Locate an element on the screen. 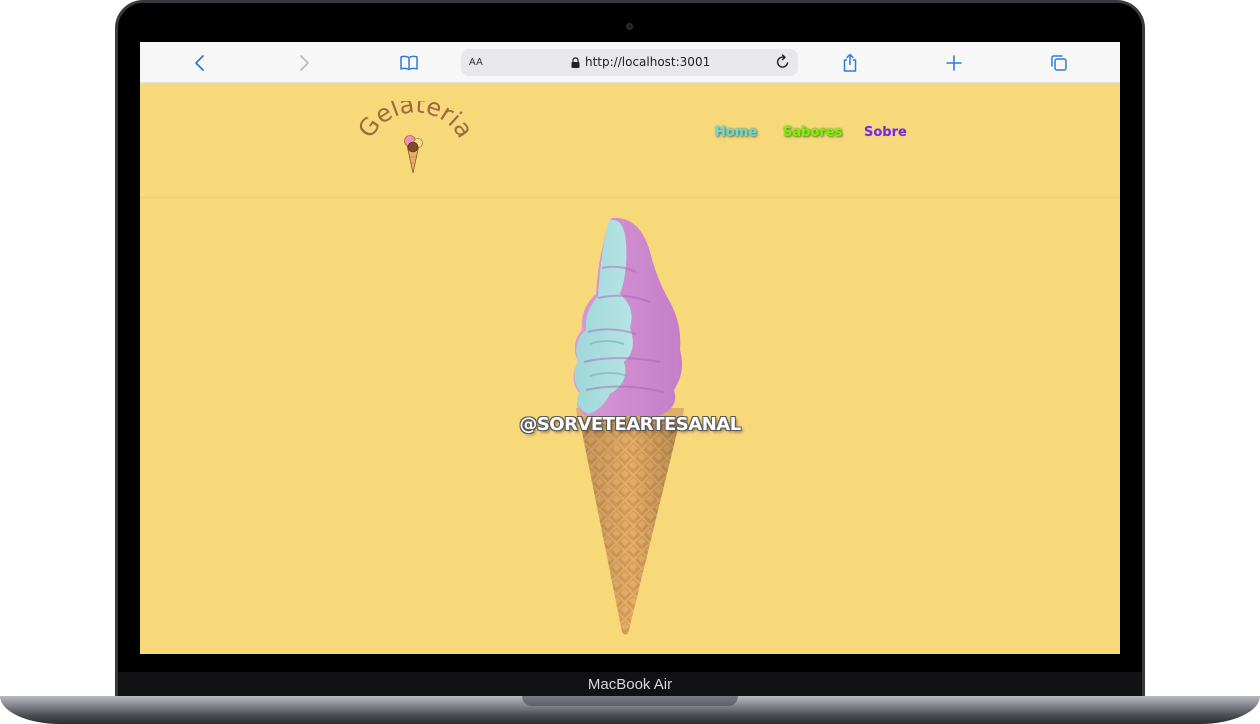 This screenshot has height=724, width=1260. device-label: MacBook Air is located at coordinates (630, 684).